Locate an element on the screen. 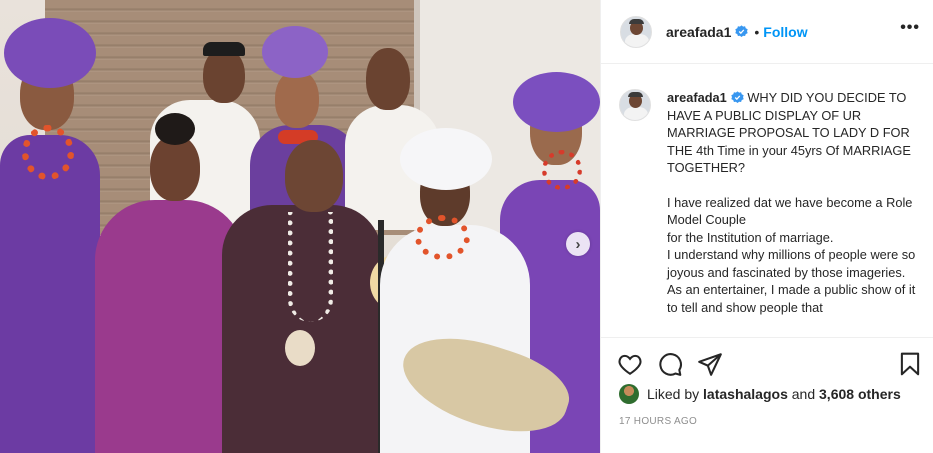  liked-by-count: 3,608 others is located at coordinates (860, 394).